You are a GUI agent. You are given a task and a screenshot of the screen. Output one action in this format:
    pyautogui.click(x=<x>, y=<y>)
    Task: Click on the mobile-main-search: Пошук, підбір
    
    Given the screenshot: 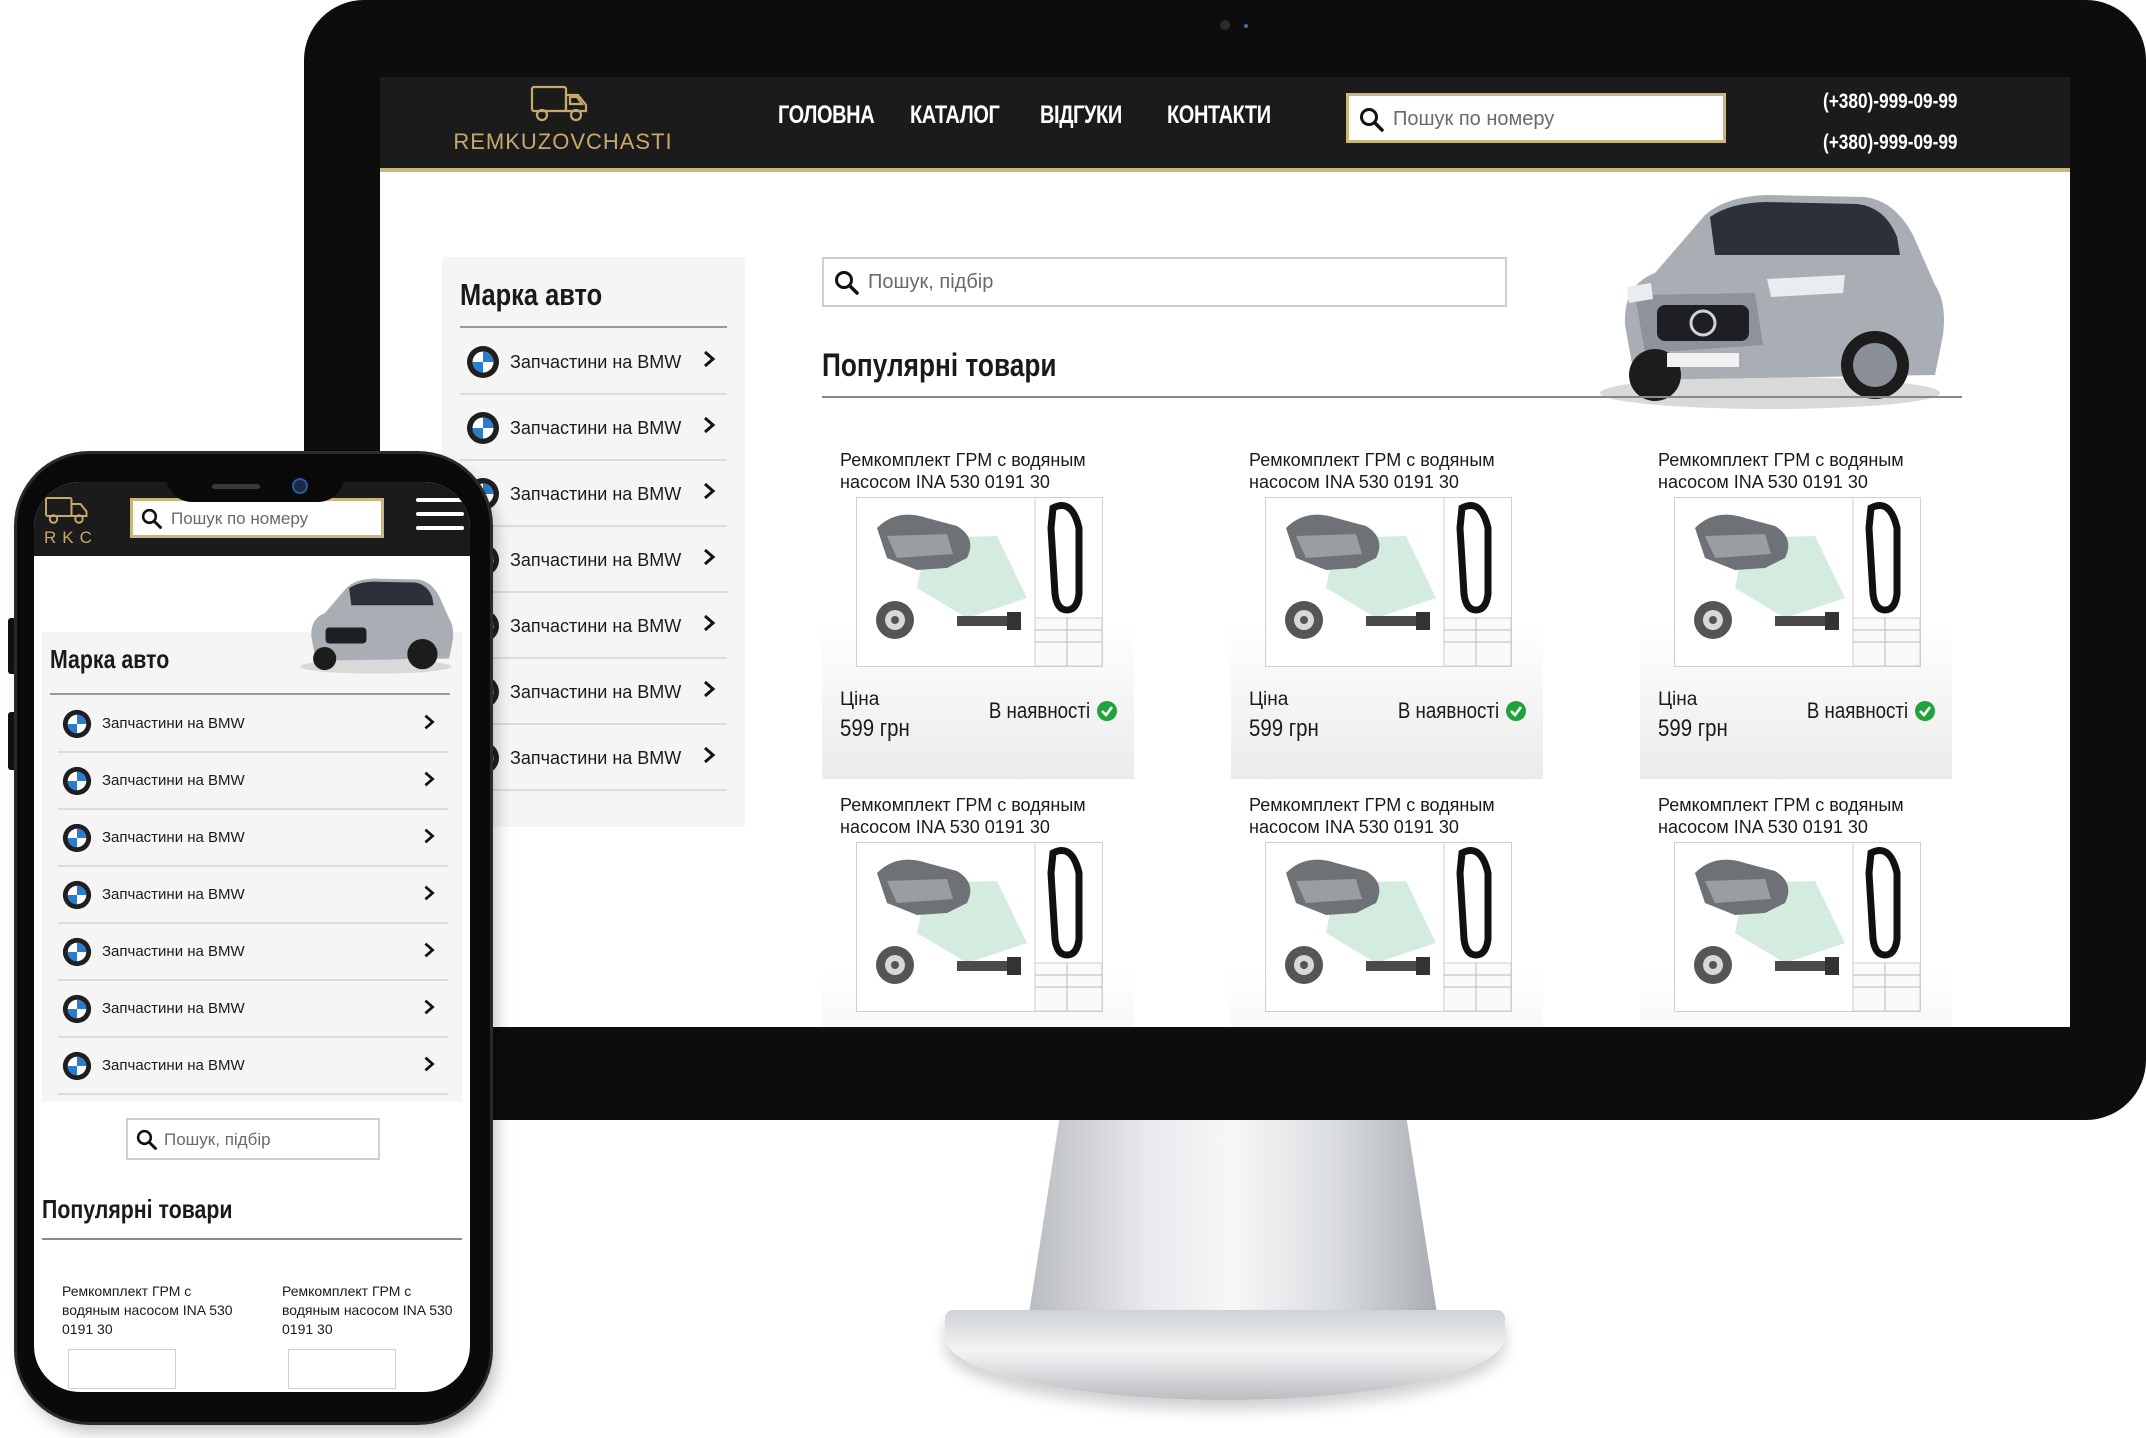 What is the action you would take?
    pyautogui.click(x=253, y=1139)
    